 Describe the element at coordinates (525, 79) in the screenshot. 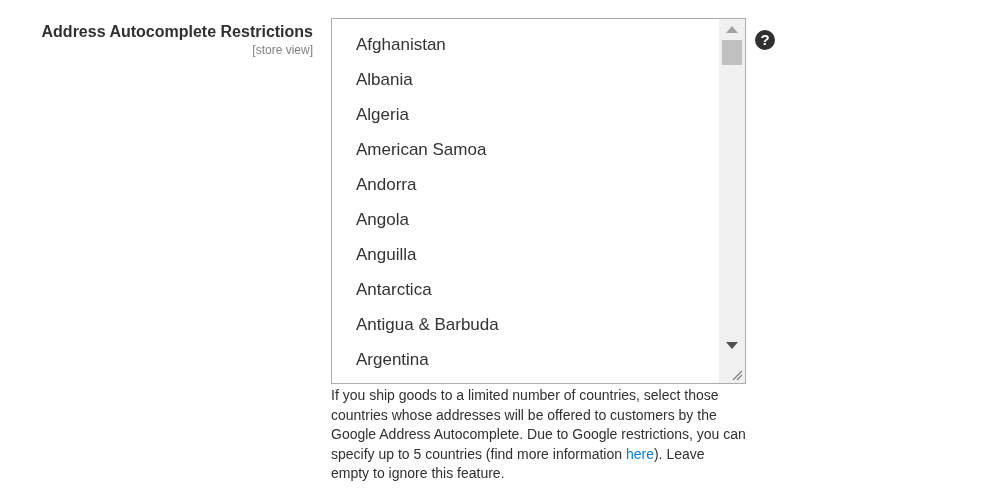

I see `country-option: Albania` at that location.